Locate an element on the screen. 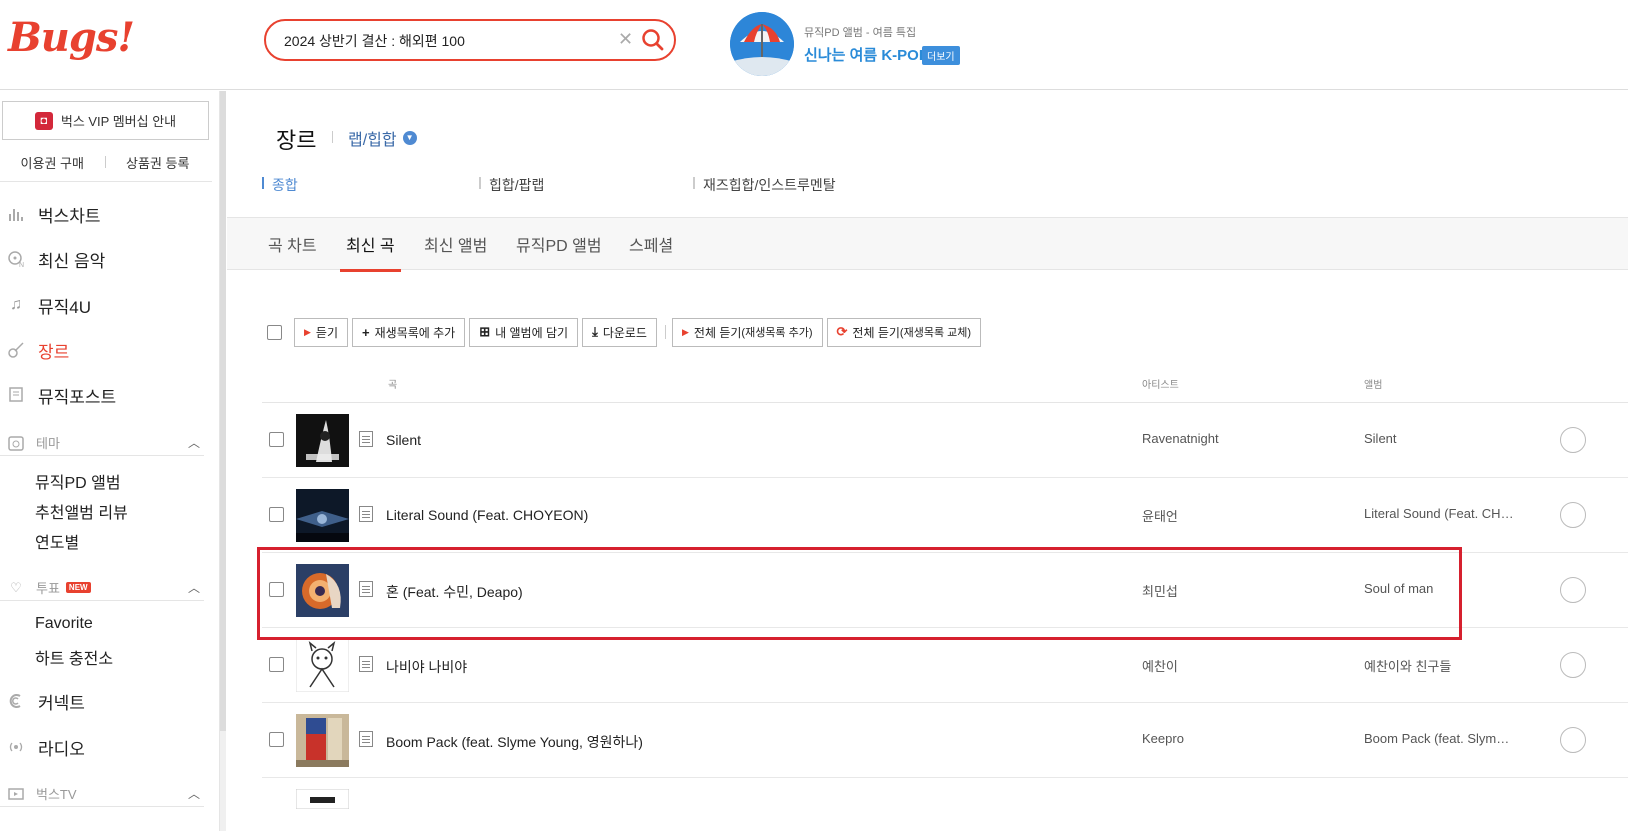 The height and width of the screenshot is (831, 1628). button-label: 듣기 is located at coordinates (327, 332).